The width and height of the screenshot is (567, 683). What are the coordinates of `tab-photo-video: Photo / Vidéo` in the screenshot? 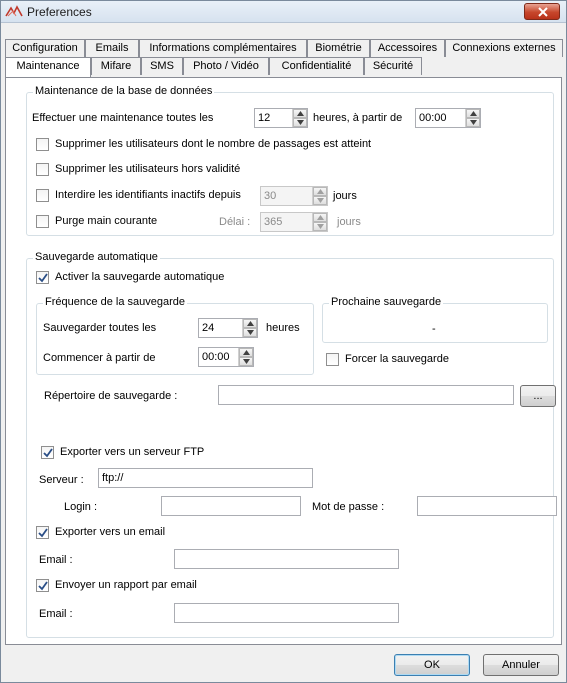 It's located at (226, 66).